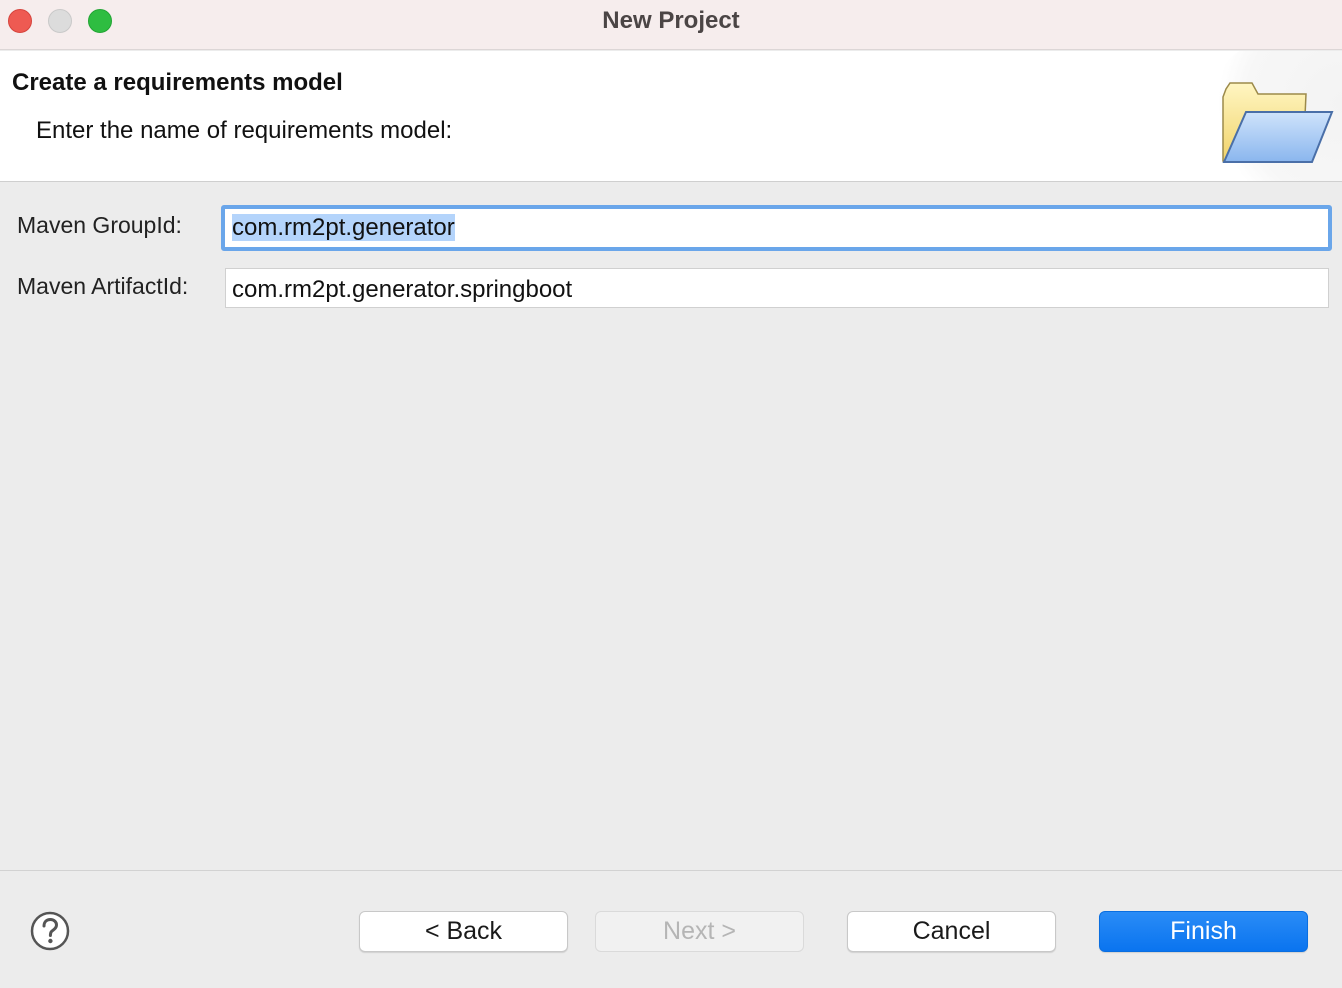 This screenshot has height=988, width=1342. Describe the element at coordinates (671, 20) in the screenshot. I see `window-title: New Project` at that location.